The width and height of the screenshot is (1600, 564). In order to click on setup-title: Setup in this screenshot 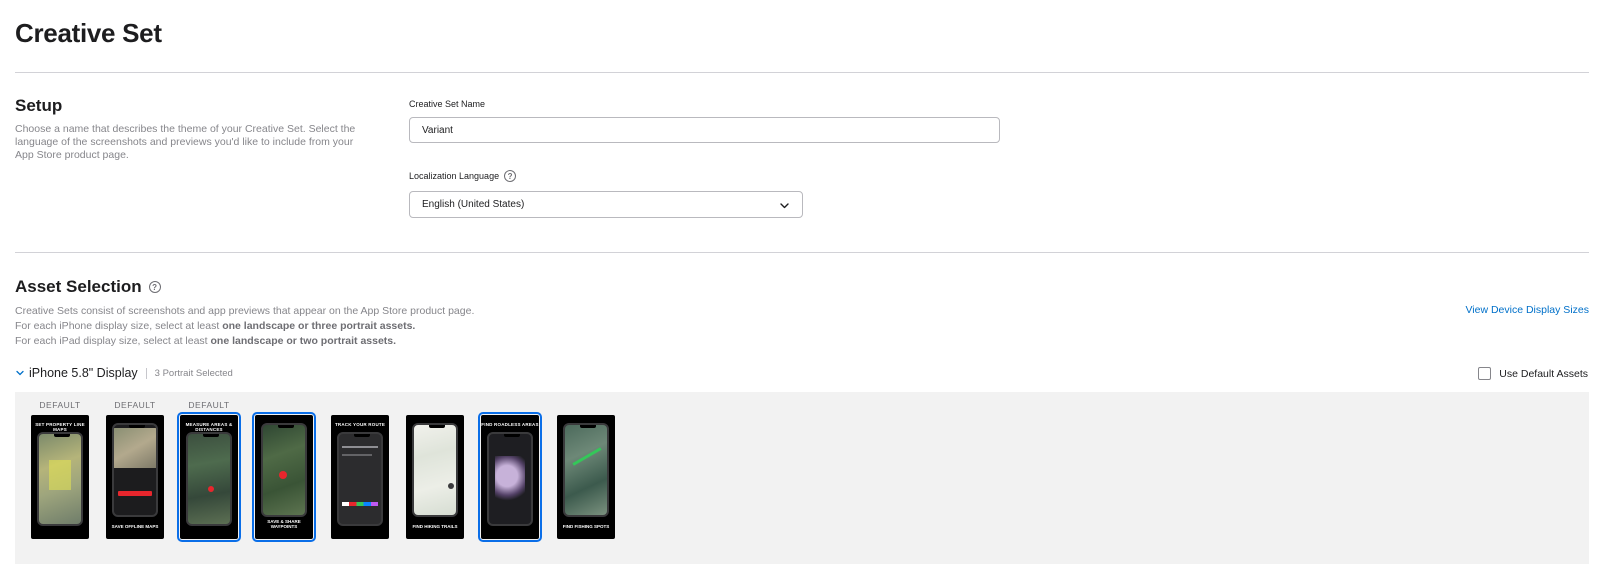, I will do `click(39, 105)`.